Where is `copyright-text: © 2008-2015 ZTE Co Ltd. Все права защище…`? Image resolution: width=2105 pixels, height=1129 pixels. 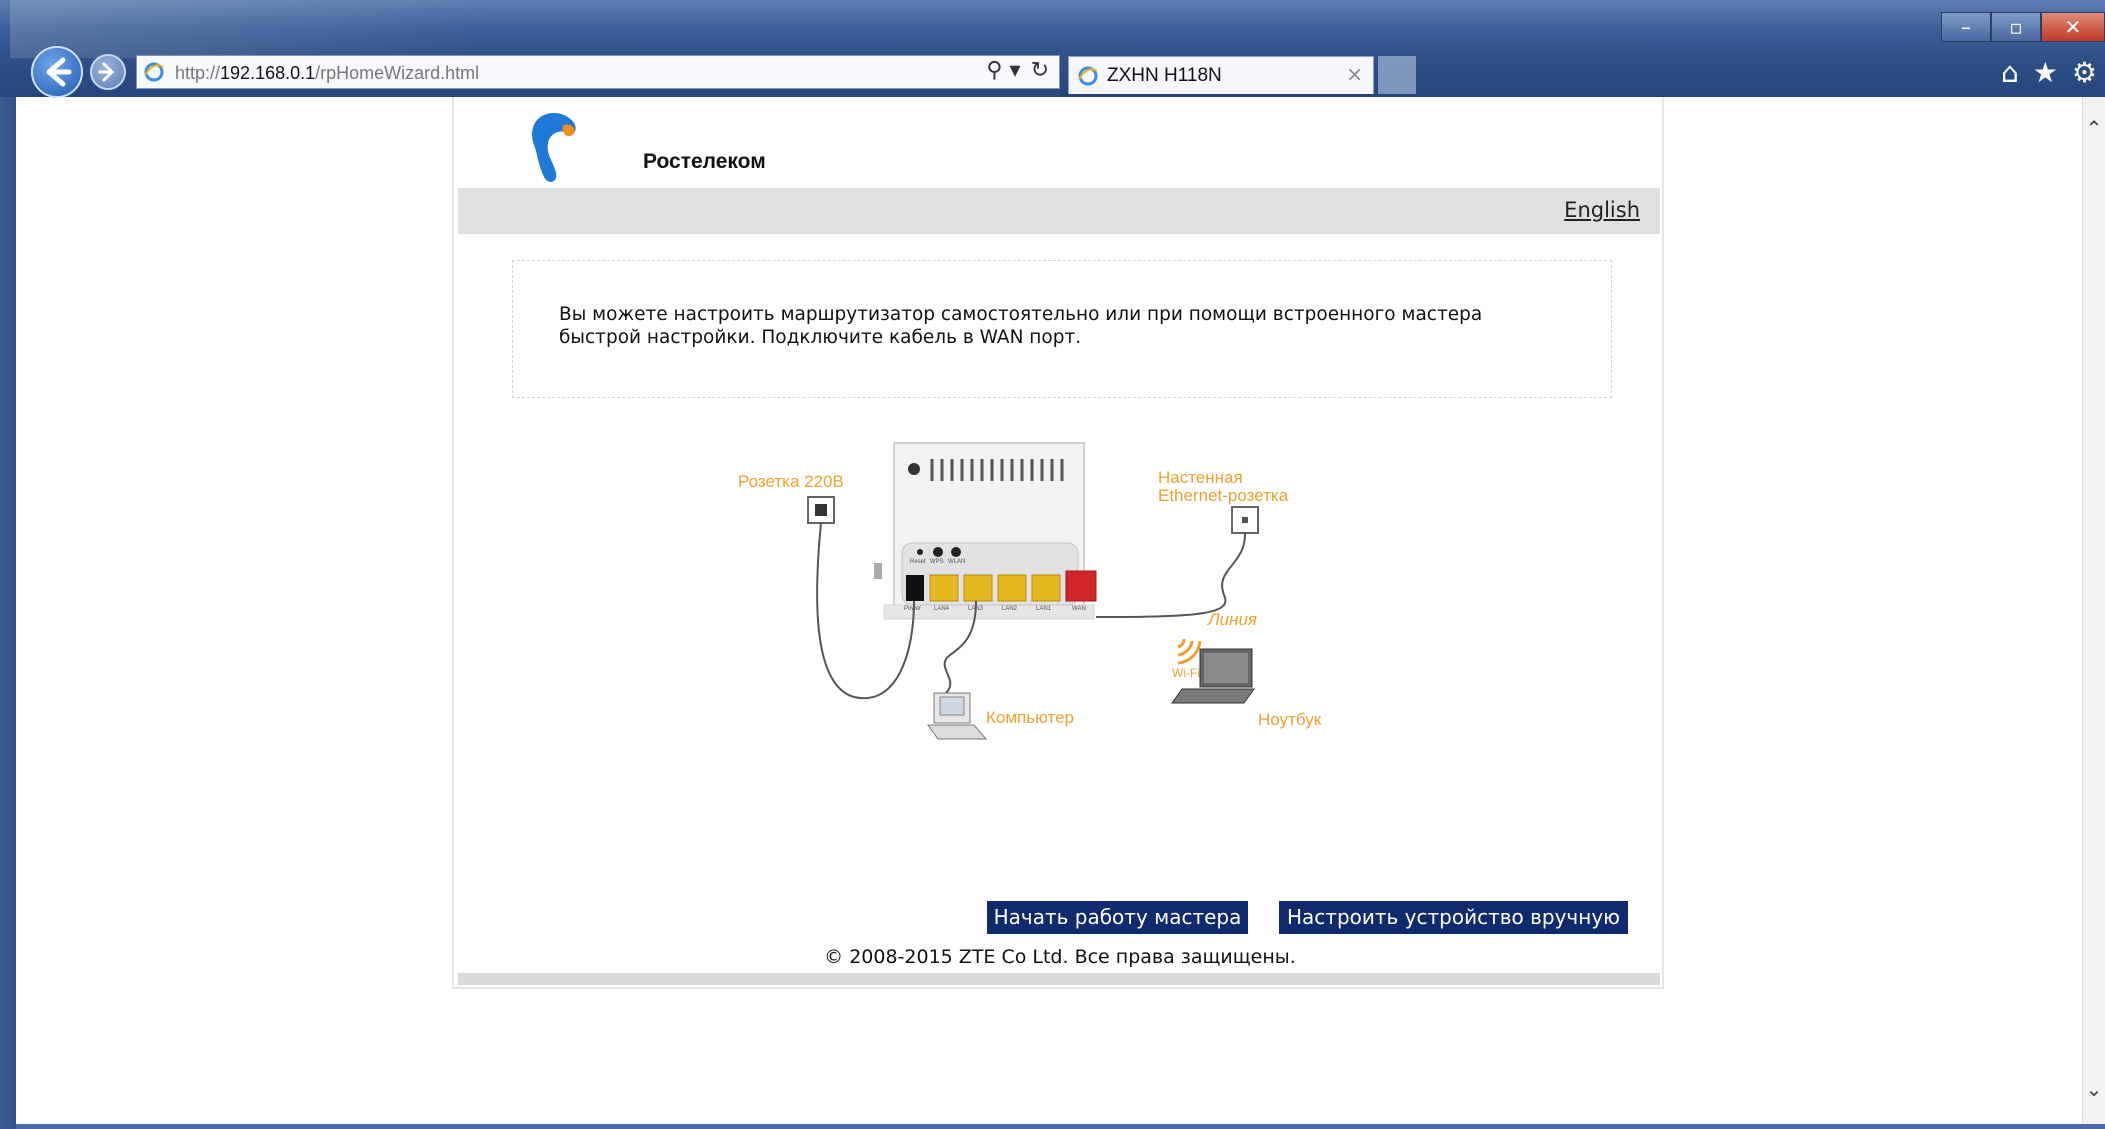
copyright-text: © 2008-2015 ZTE Co Ltd. Все права защище… is located at coordinates (1060, 957).